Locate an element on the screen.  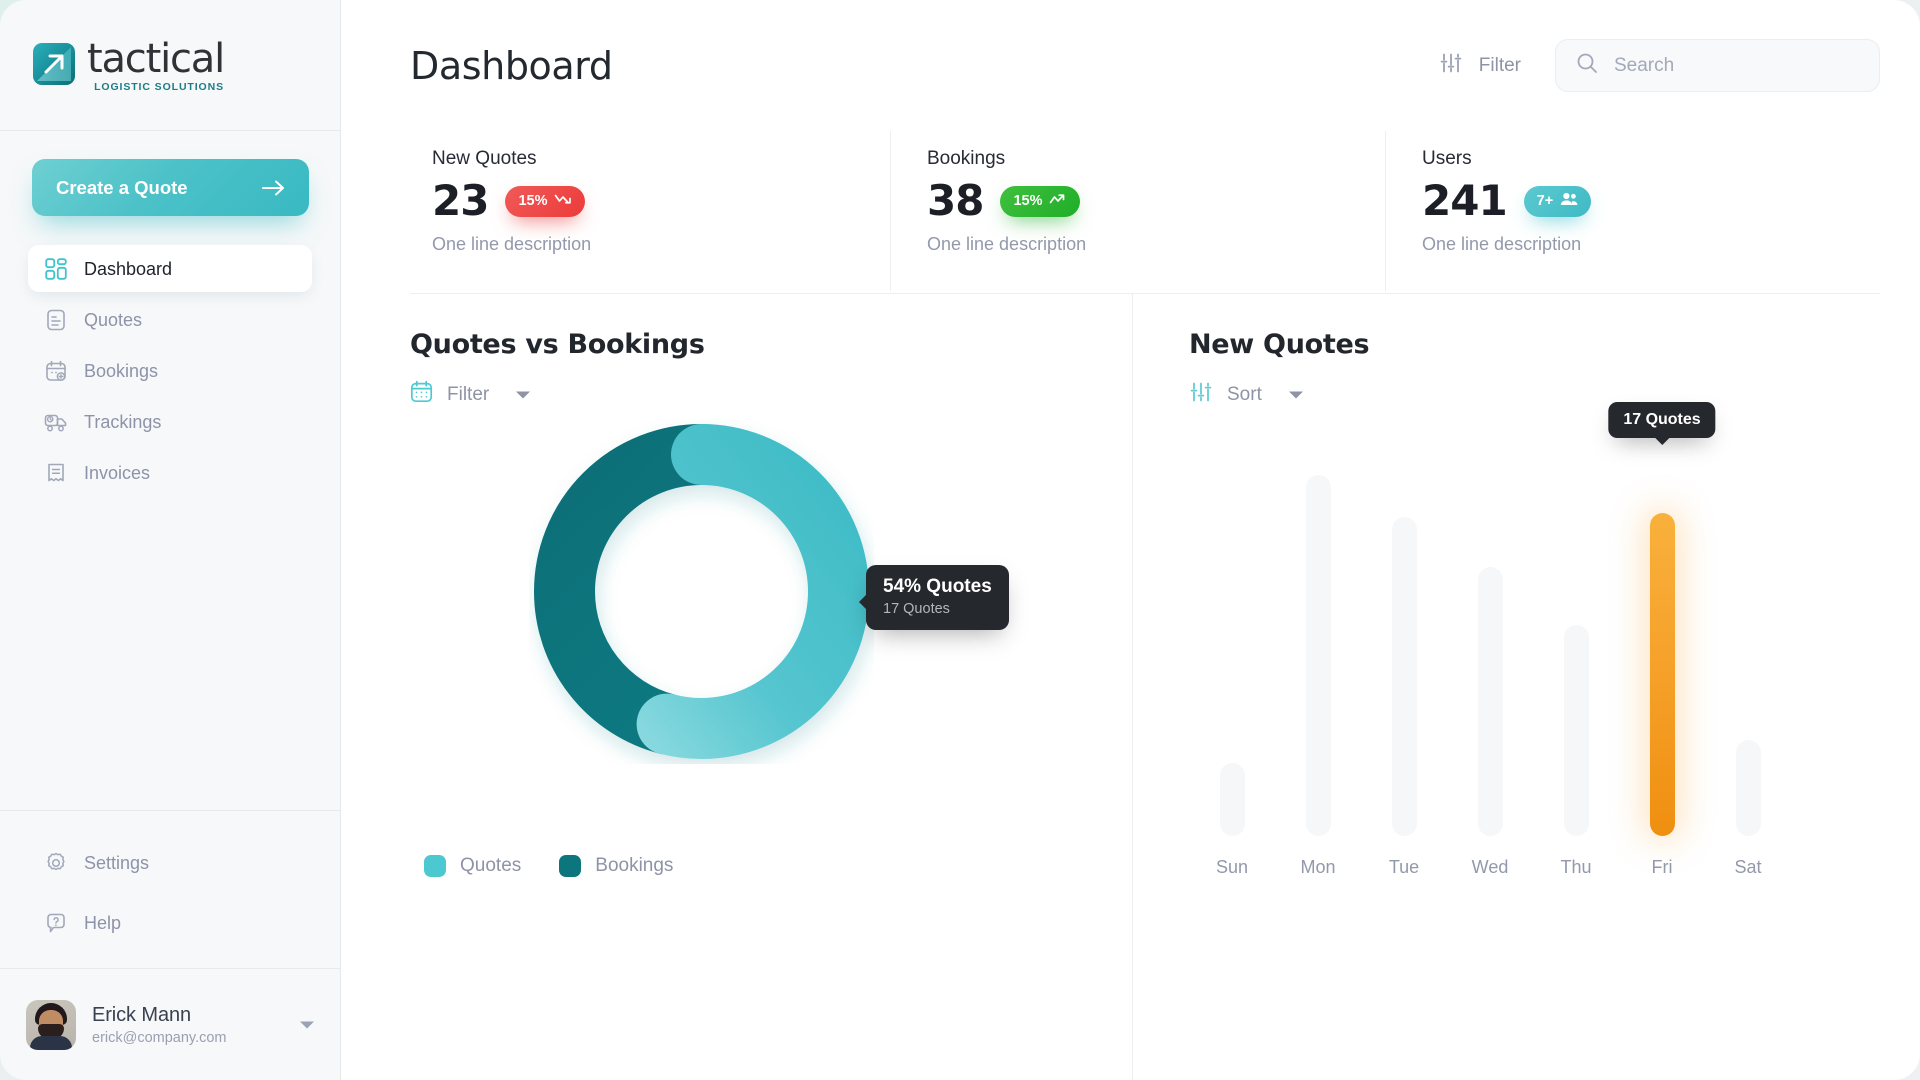
sidebar-item-label: Trackings is located at coordinates (123, 422).